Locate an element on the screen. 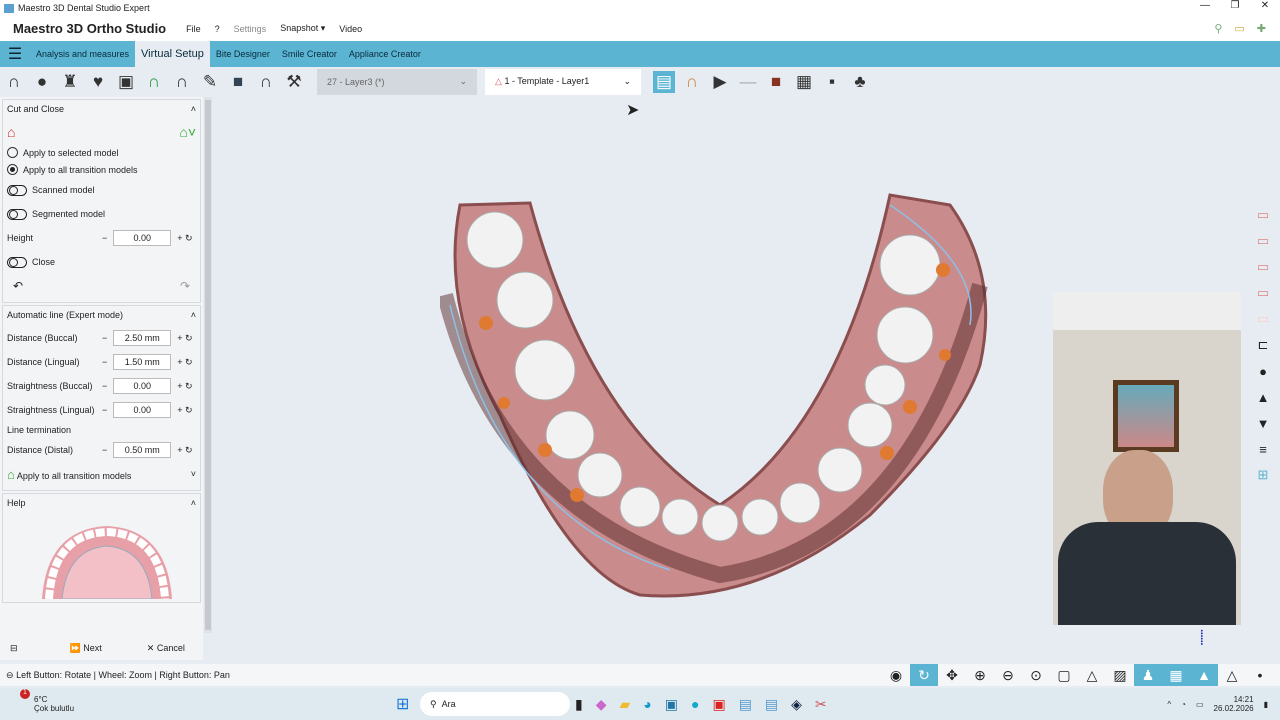 The width and height of the screenshot is (1280, 720). copilot-icon: ◆ is located at coordinates (601, 704).